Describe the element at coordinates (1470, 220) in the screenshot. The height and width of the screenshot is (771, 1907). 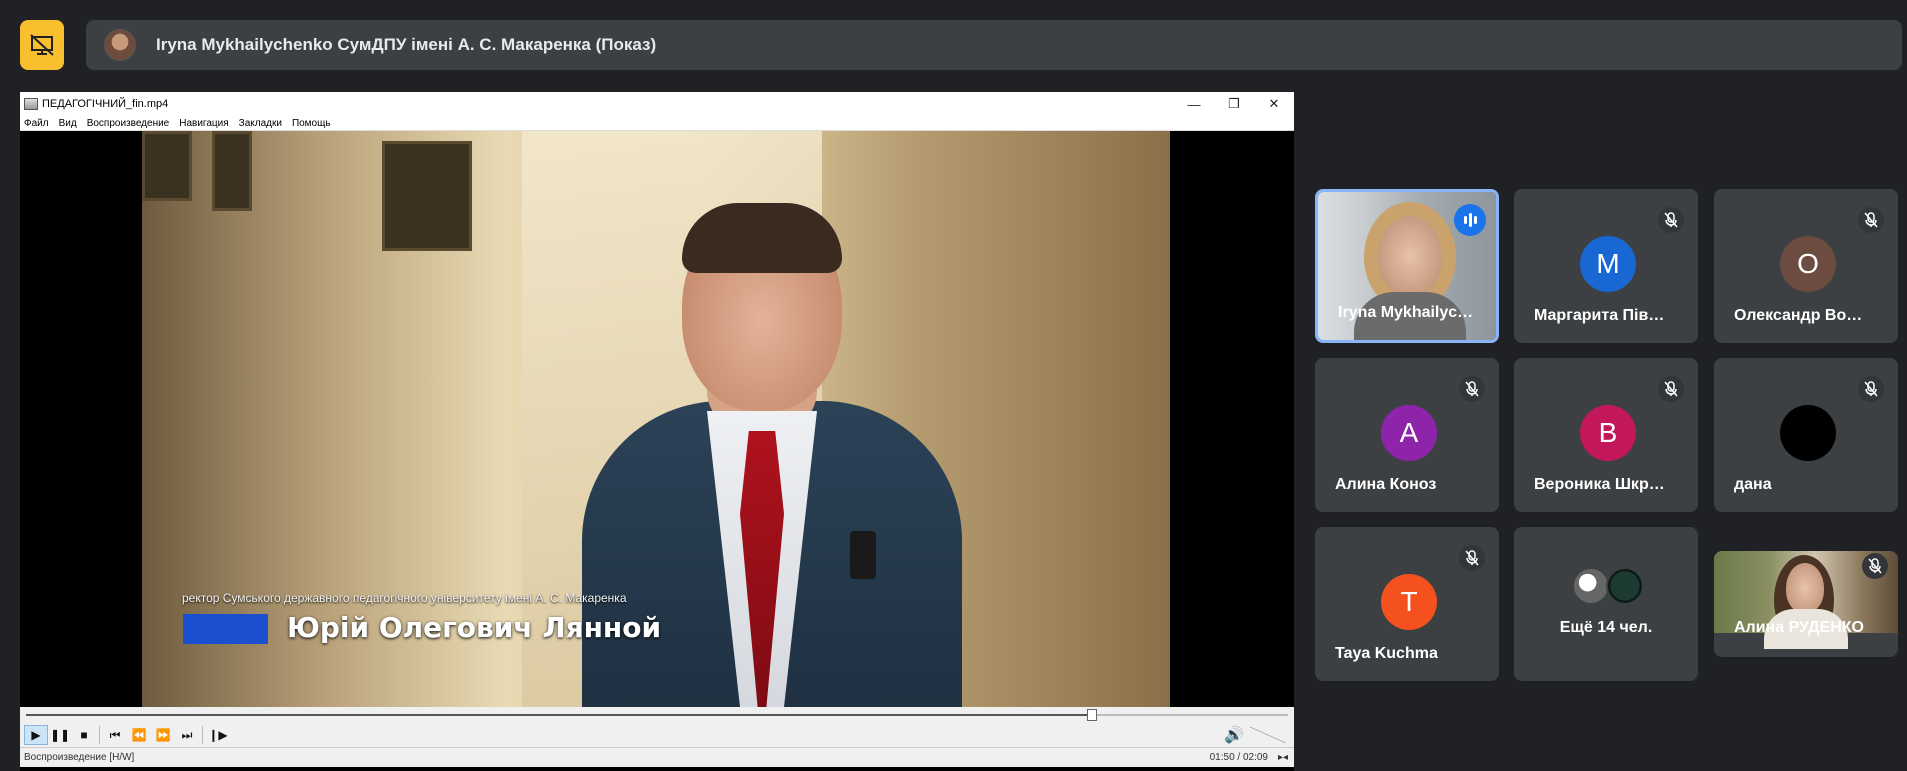
I see `speaking-indicator-icon` at that location.